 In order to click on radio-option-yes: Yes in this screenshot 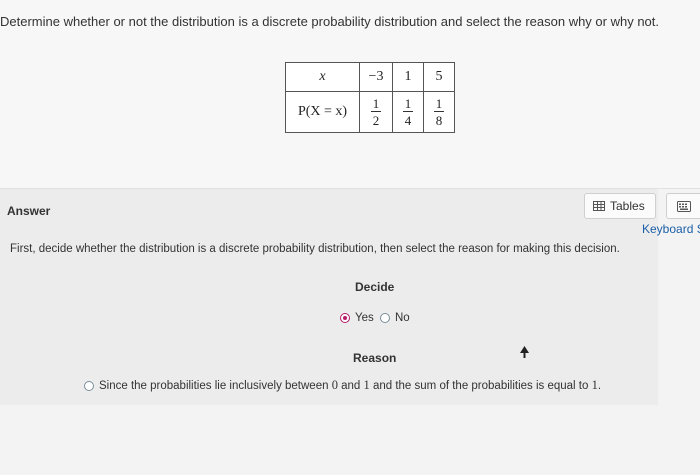, I will do `click(357, 318)`.